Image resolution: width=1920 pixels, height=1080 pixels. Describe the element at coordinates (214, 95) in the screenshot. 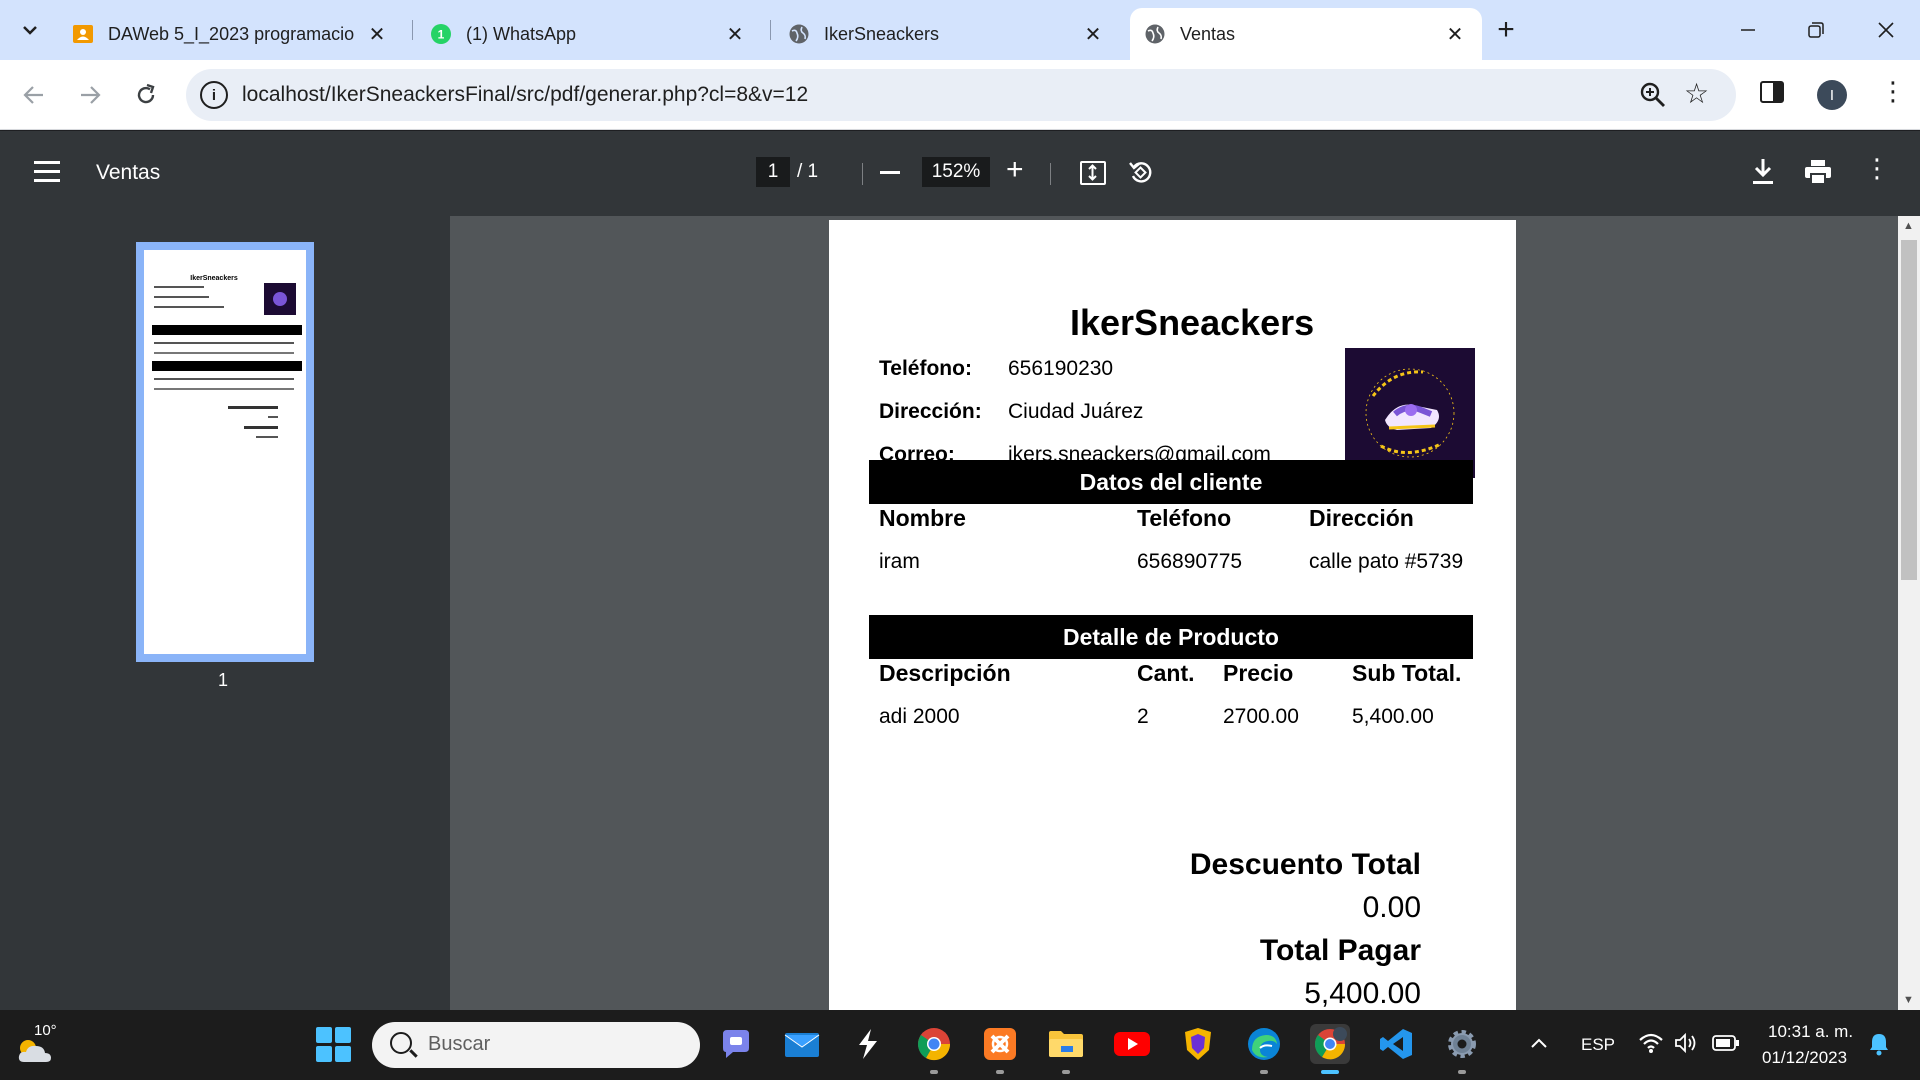

I see `info-icon: i` at that location.